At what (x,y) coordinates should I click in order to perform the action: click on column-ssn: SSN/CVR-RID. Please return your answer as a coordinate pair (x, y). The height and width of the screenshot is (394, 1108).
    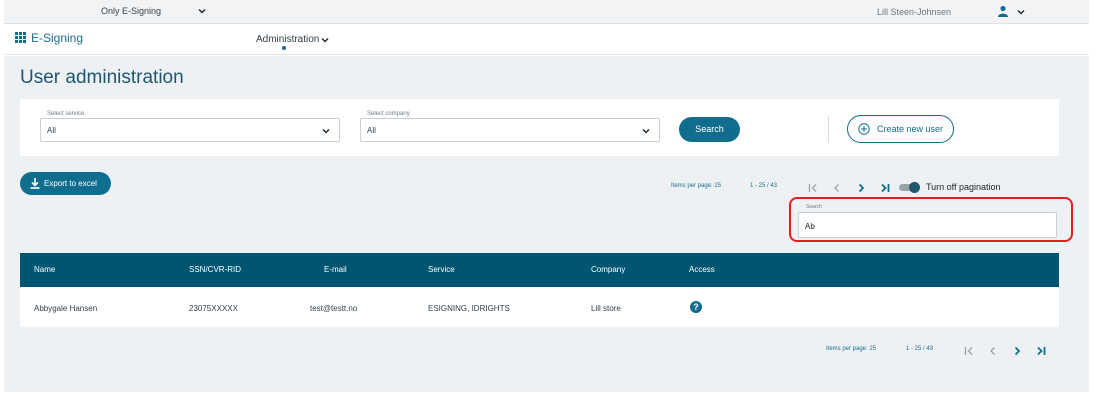
    Looking at the image, I should click on (215, 269).